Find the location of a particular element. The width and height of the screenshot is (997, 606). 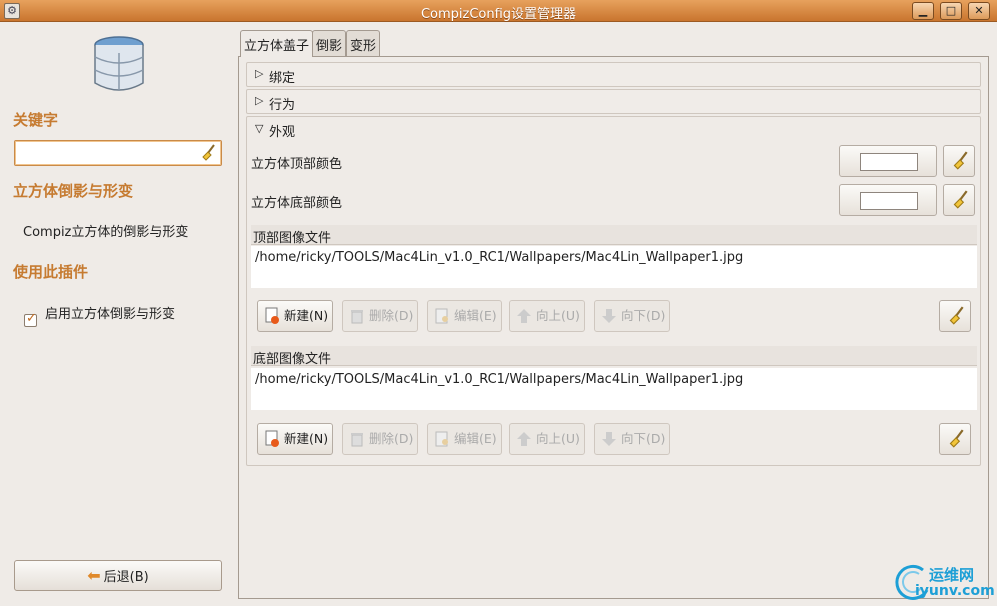

group-bindings-label: 绑定 is located at coordinates (282, 78).